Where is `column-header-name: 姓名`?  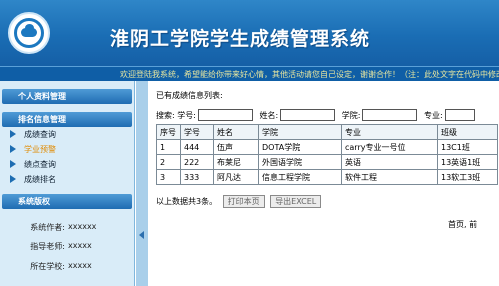
column-header-name: 姓名 is located at coordinates (236, 132).